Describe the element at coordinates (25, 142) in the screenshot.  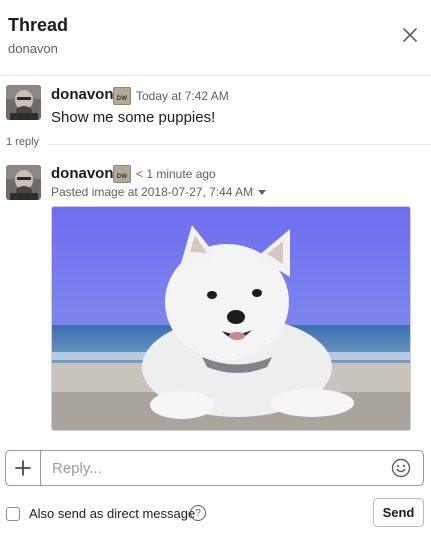
I see `reply-count: 1 reply` at that location.